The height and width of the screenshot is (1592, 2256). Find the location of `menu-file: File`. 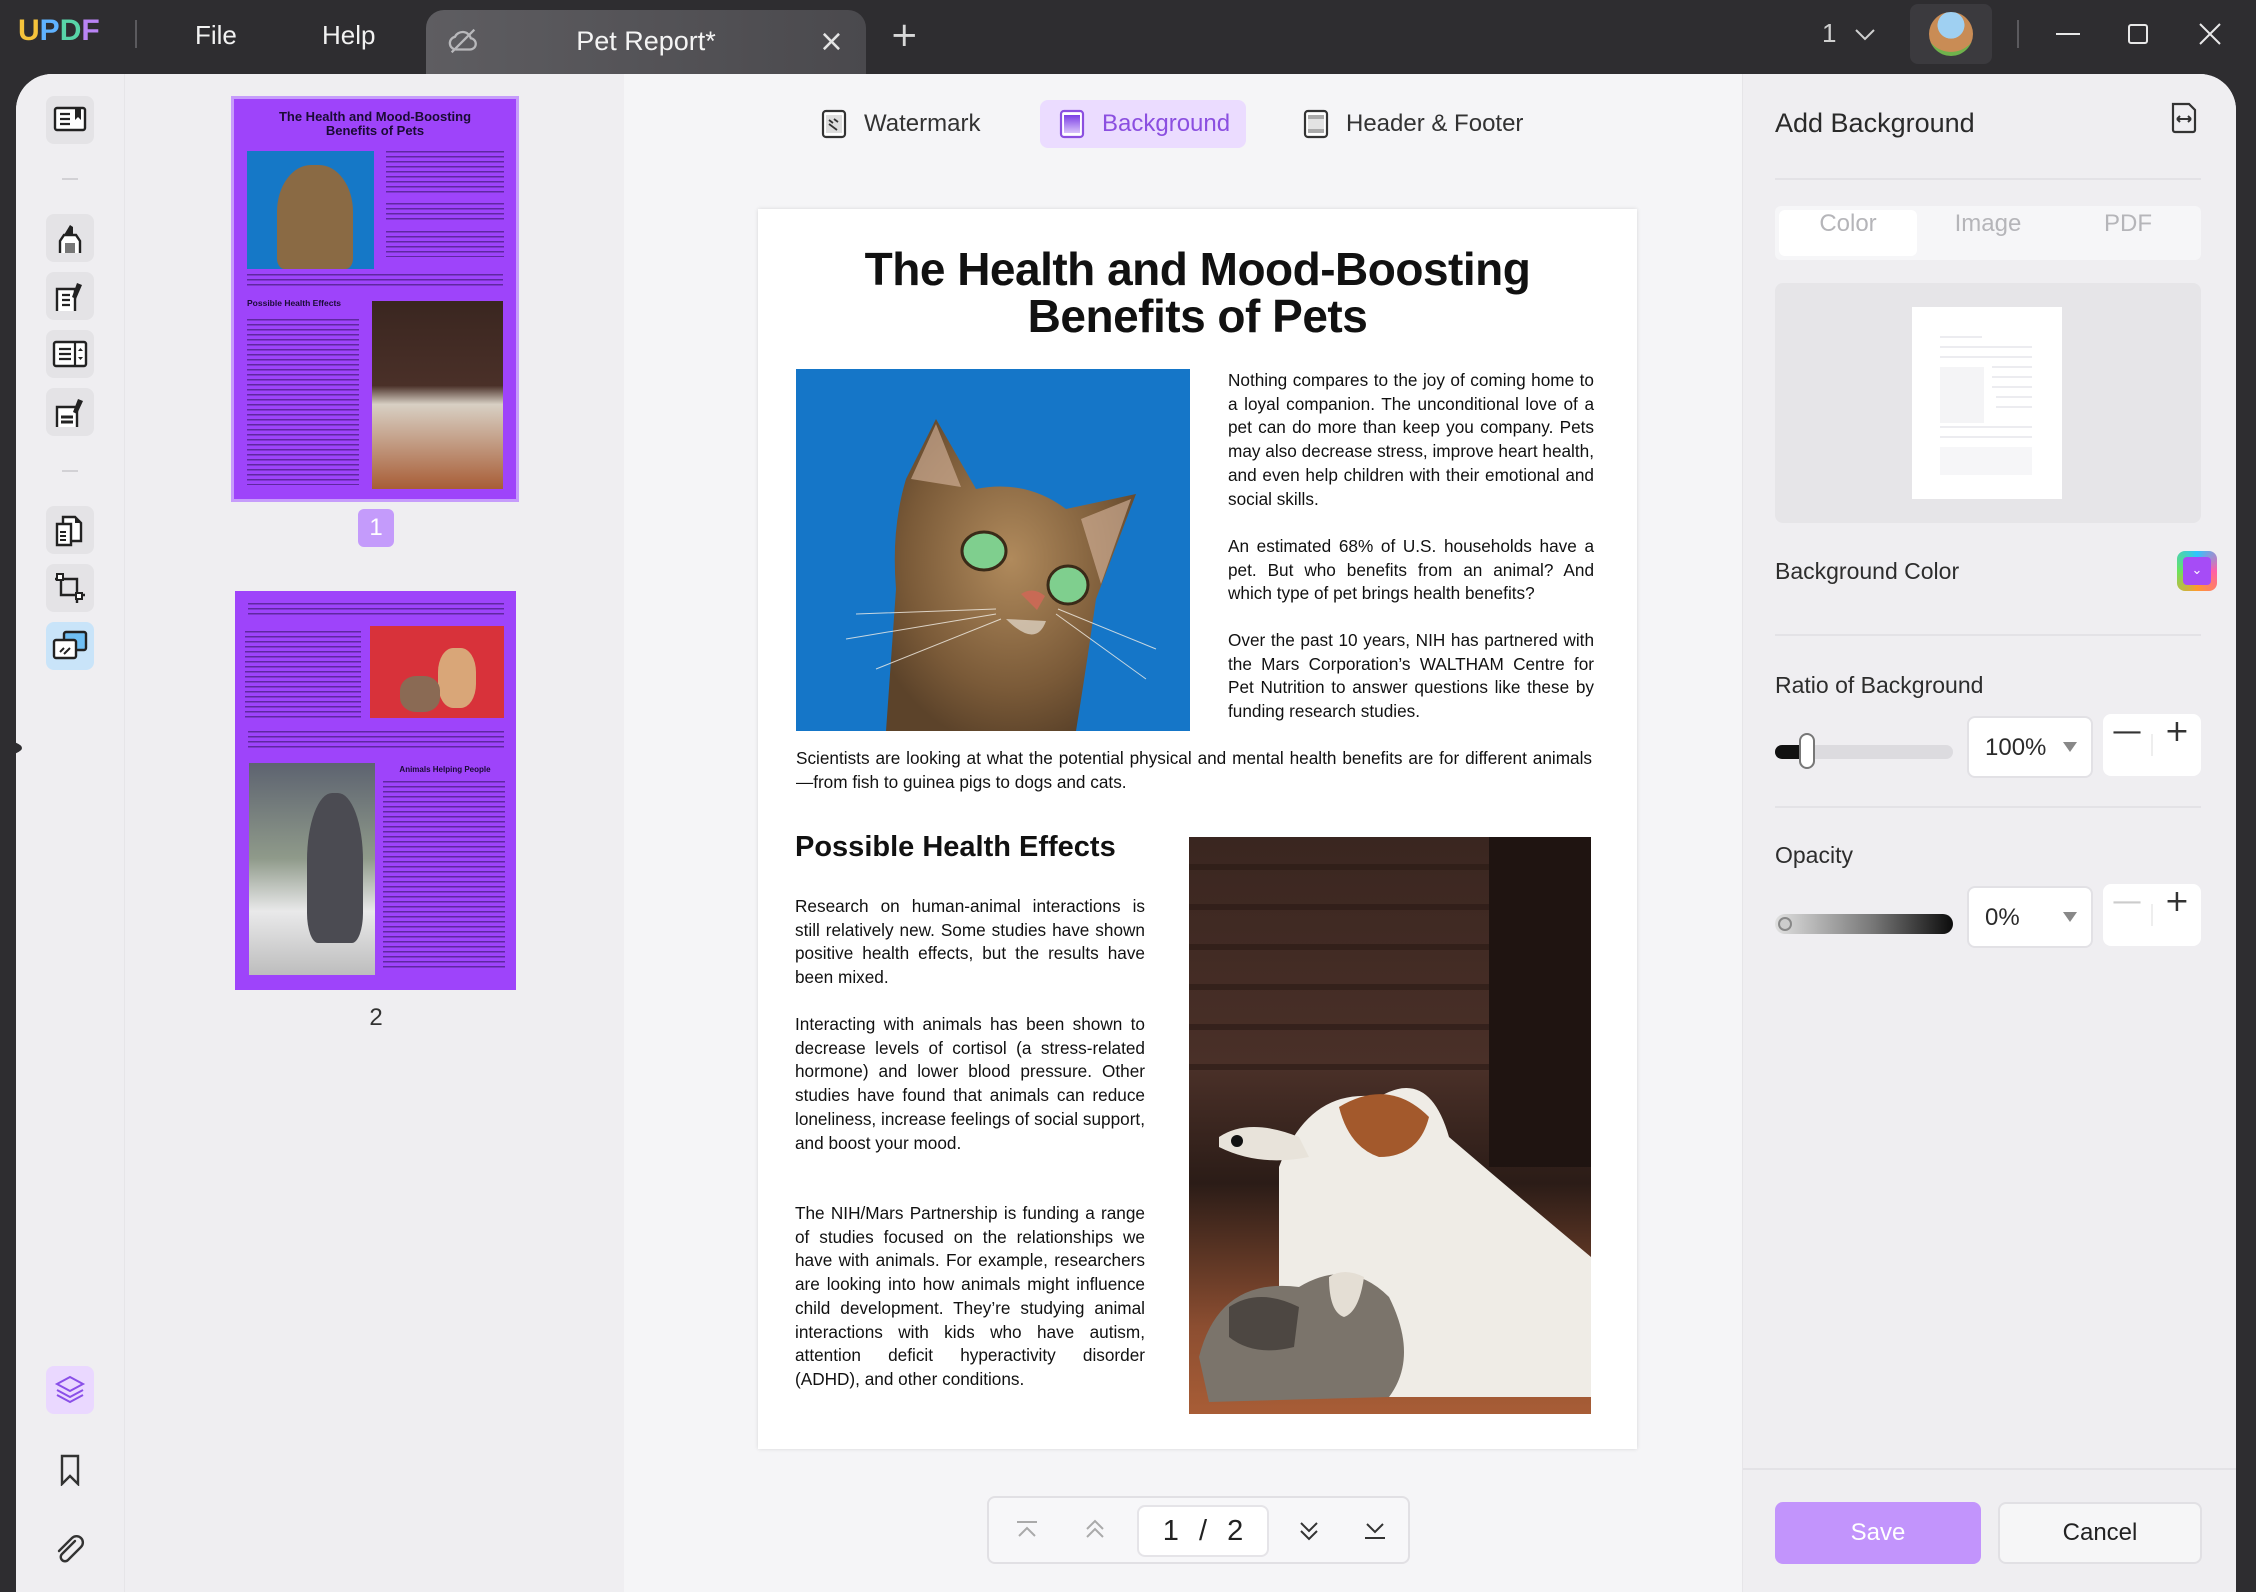

menu-file: File is located at coordinates (216, 35).